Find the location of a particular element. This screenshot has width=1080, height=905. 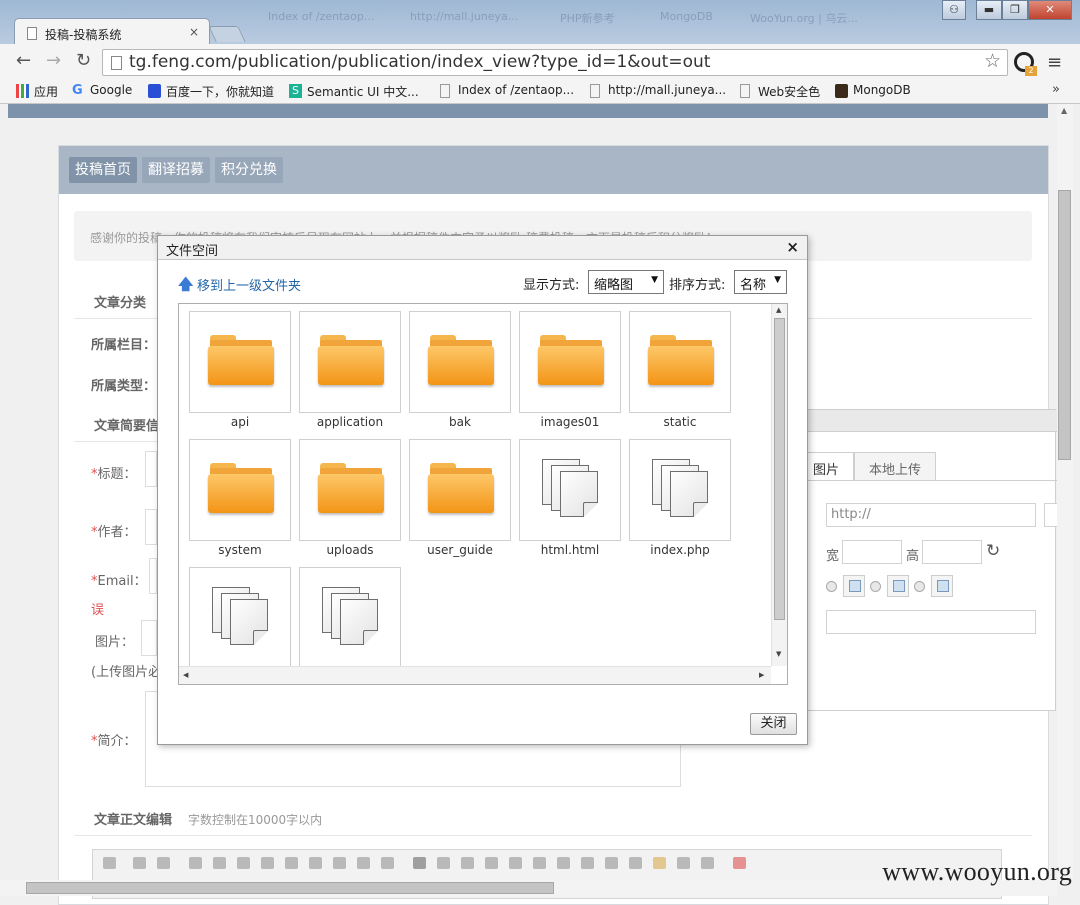

refresh-icon: ↻ is located at coordinates (993, 551).